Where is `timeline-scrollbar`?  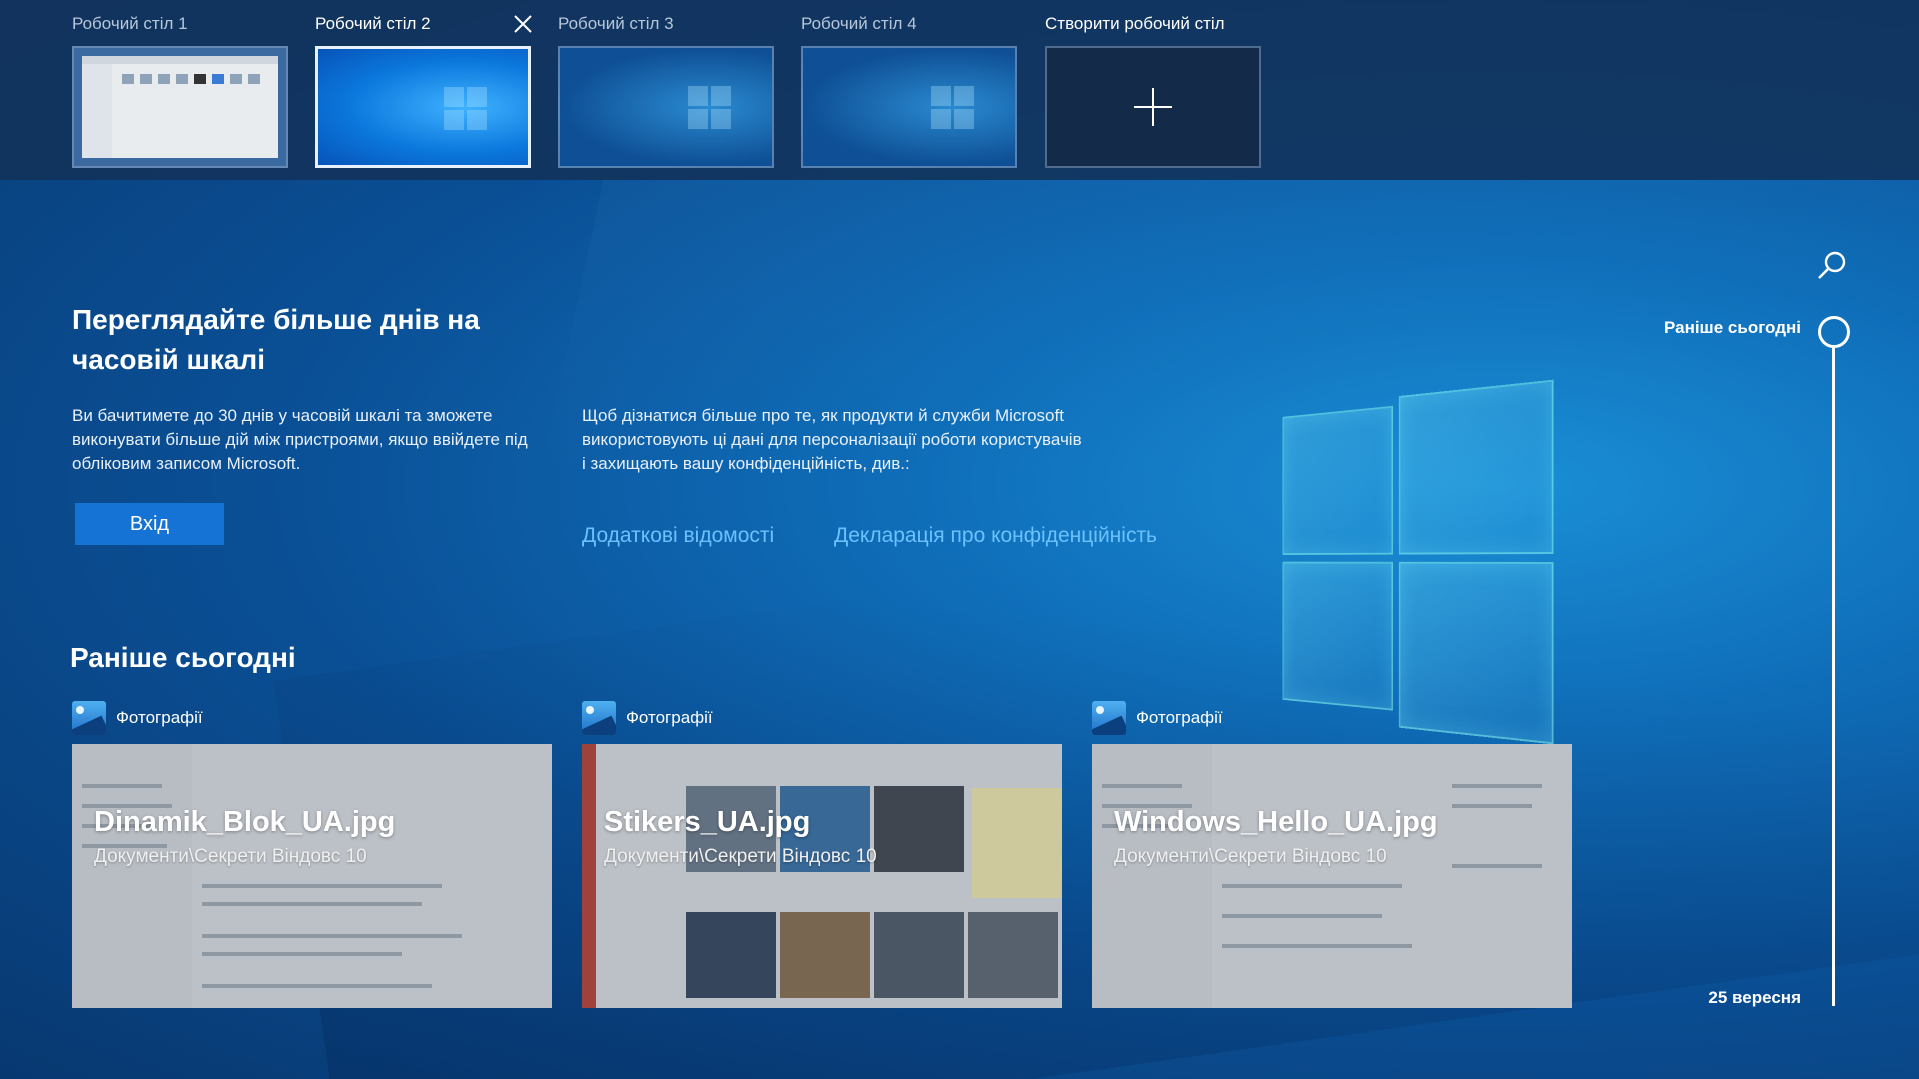 timeline-scrollbar is located at coordinates (1833, 676).